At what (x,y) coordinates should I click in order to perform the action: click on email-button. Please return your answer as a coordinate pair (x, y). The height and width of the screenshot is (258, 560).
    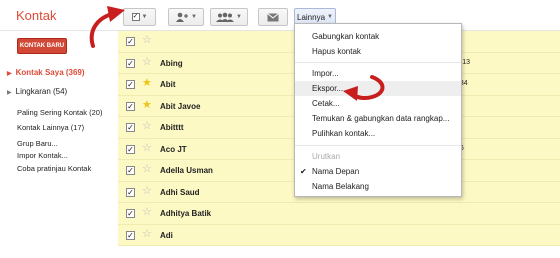
    Looking at the image, I should click on (273, 17).